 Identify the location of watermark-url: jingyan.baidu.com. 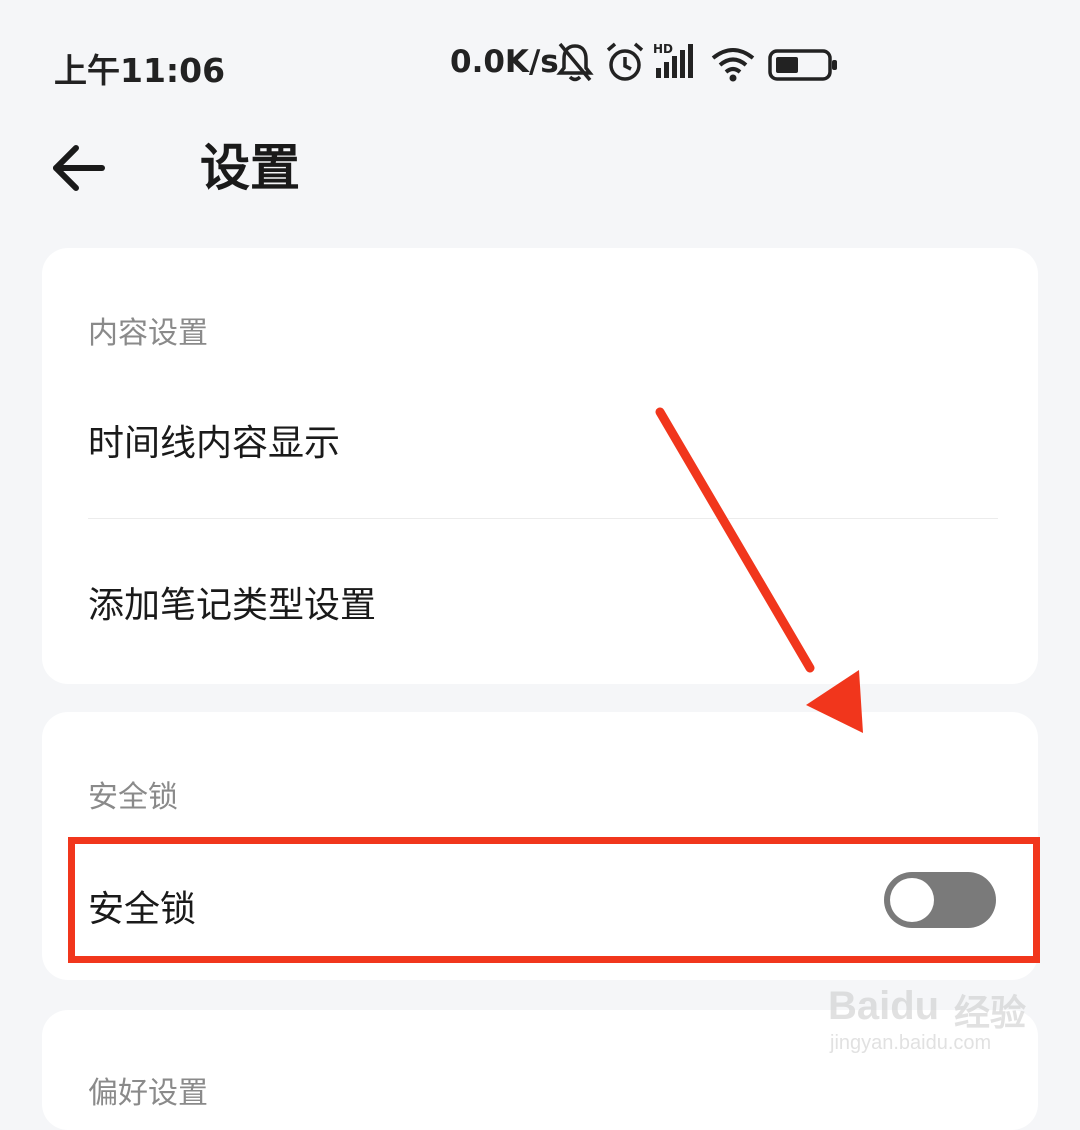
(911, 1043).